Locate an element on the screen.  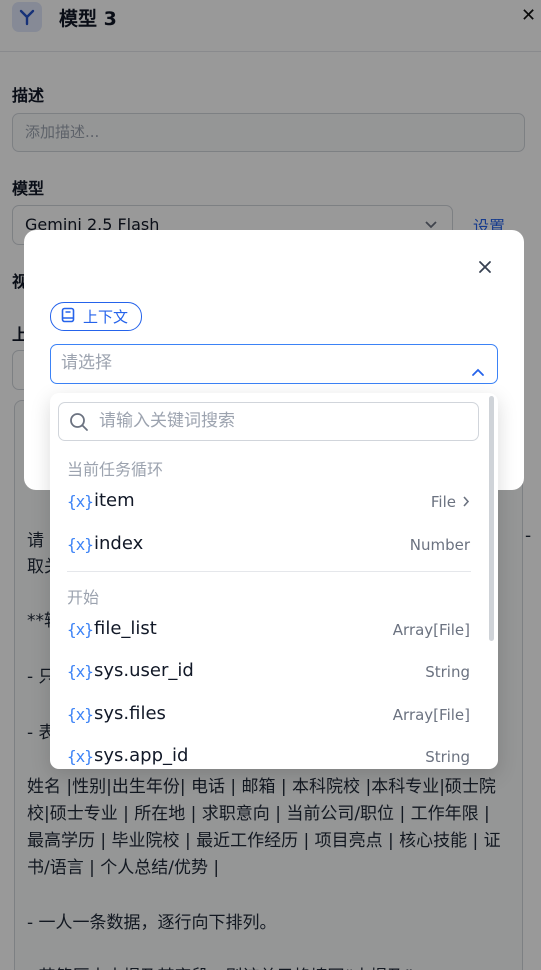
dropdown-item-name: sys.files is located at coordinates (130, 713).